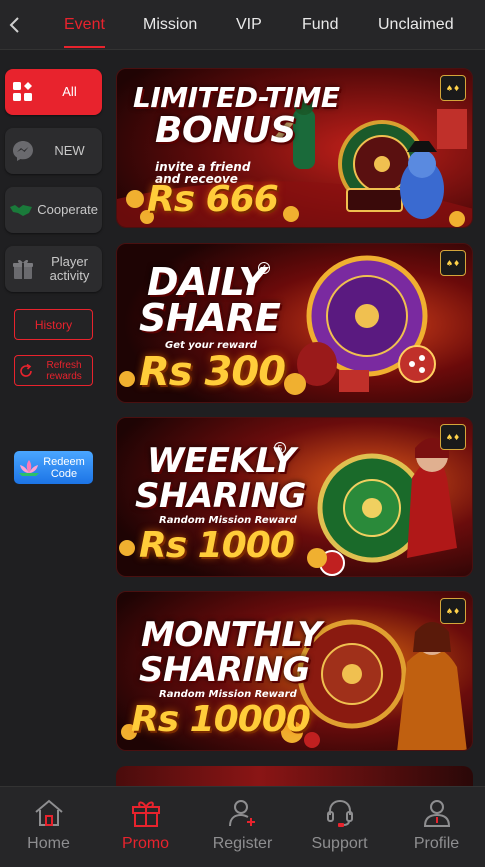 The width and height of the screenshot is (485, 867). I want to click on sidebar-item-new: NEW, so click(53, 151).